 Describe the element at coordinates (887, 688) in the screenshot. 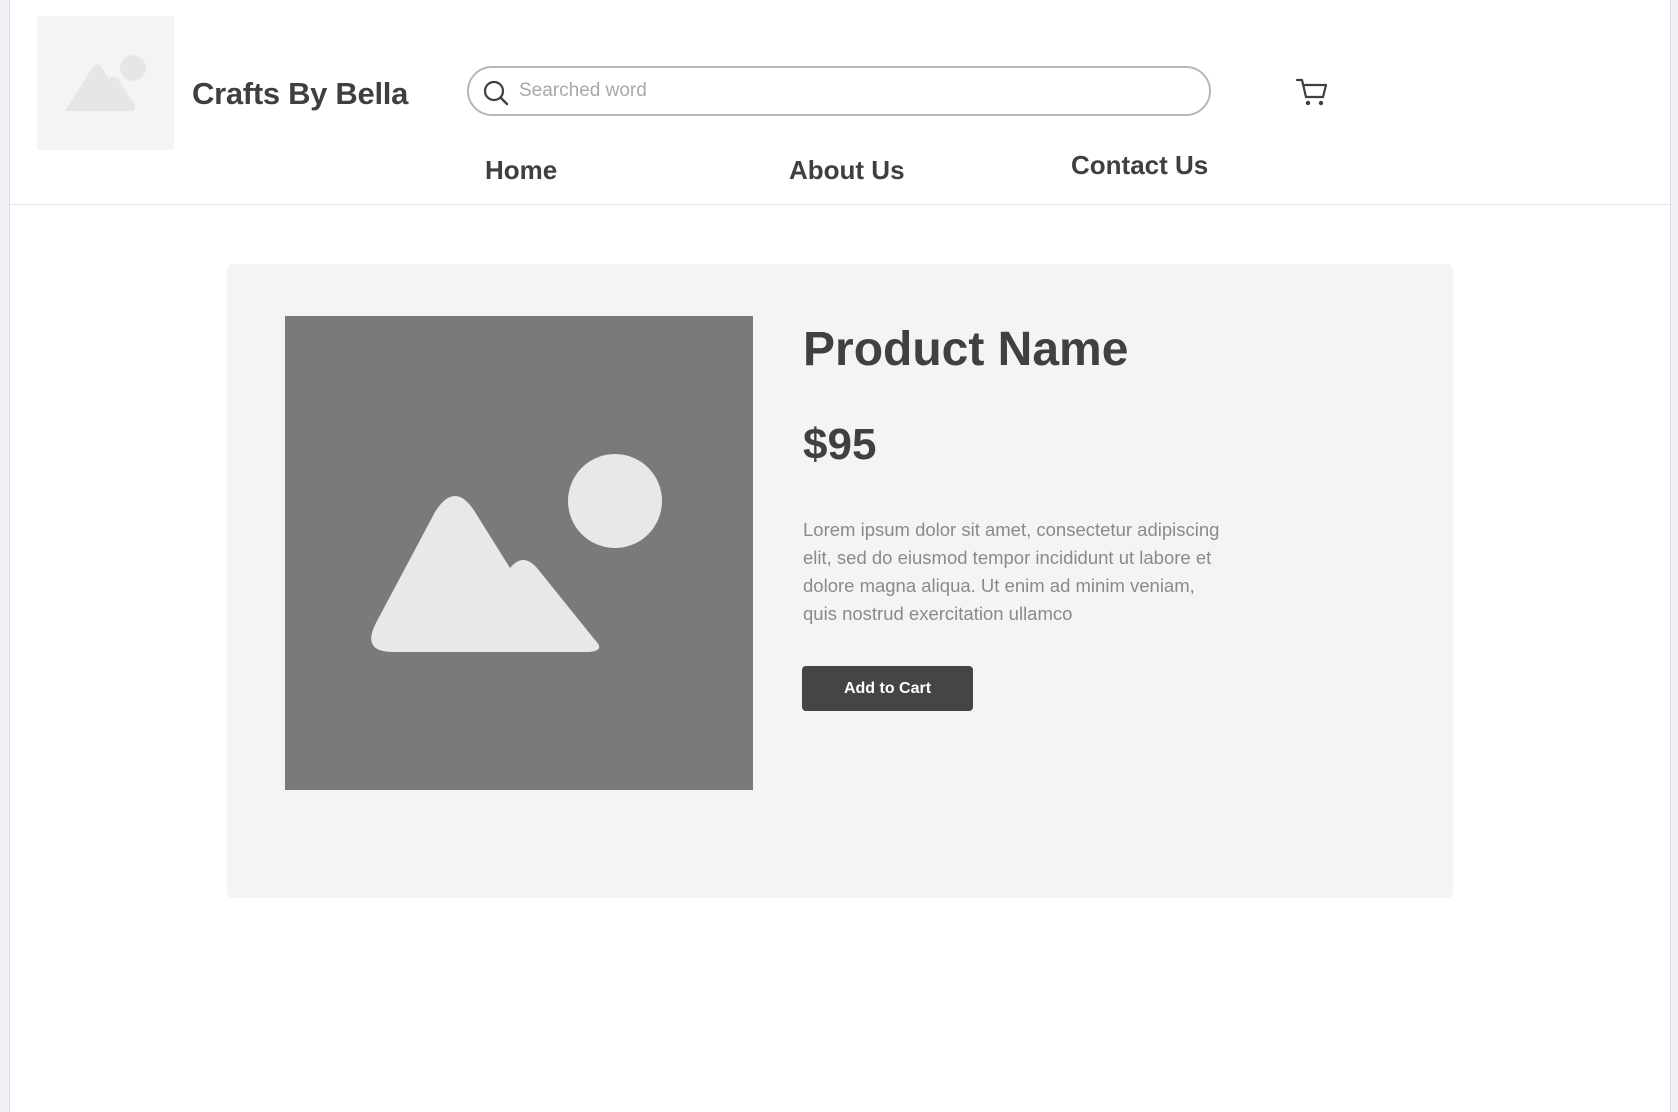

I see `add-to-cart-button: Add to Cart` at that location.